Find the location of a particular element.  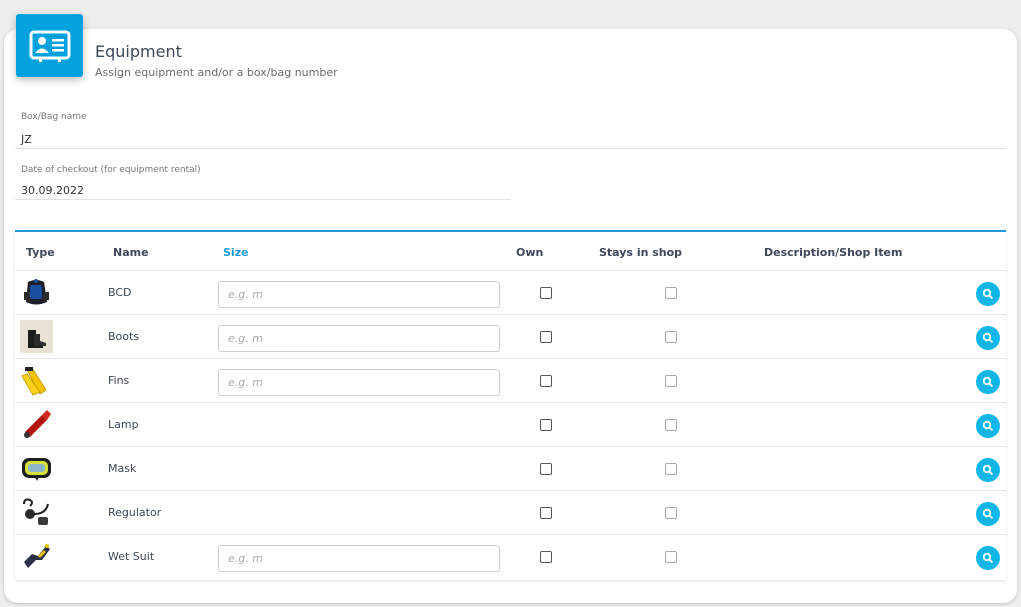

regulator-icon is located at coordinates (36, 511).